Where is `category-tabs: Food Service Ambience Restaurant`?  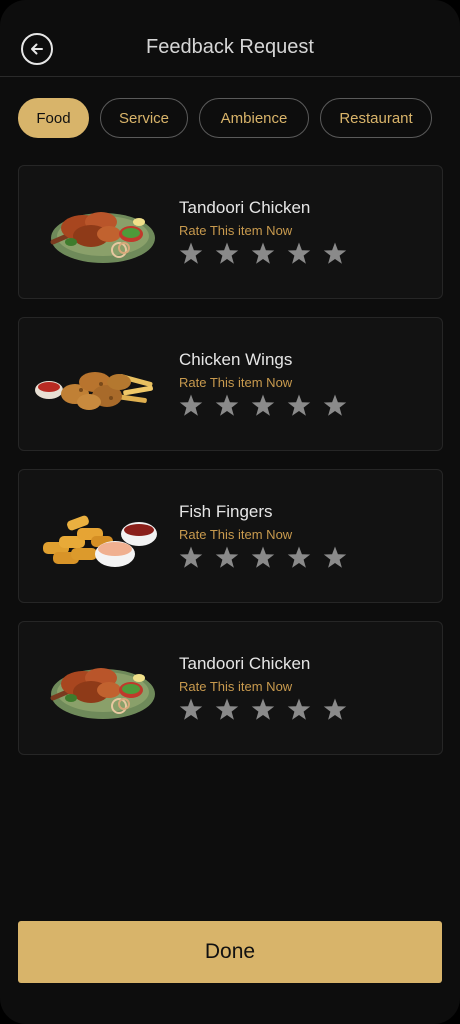 category-tabs: Food Service Ambience Restaurant is located at coordinates (225, 118).